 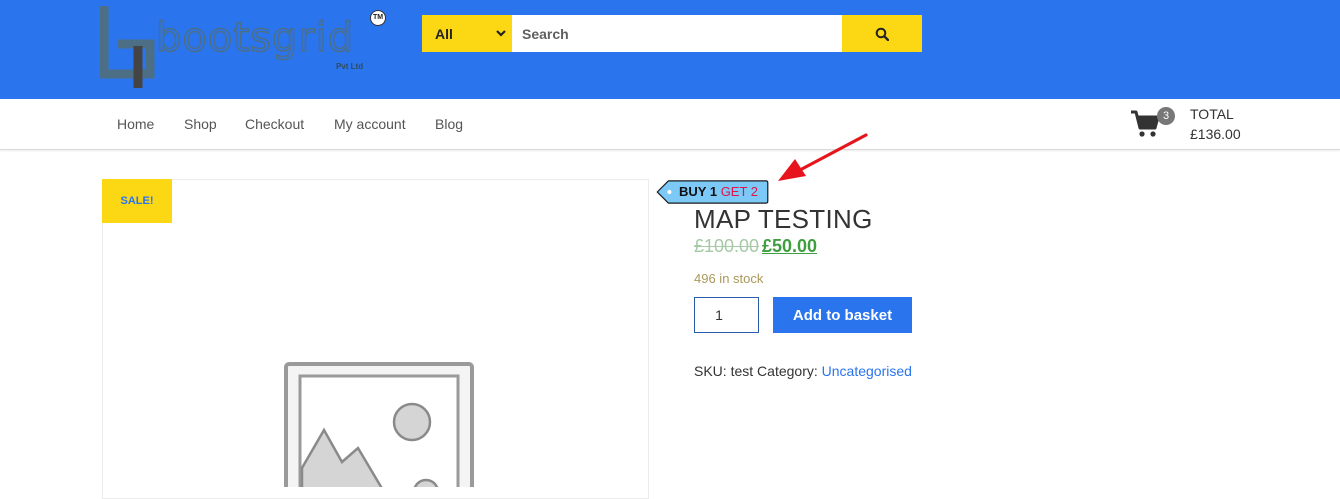 What do you see at coordinates (135, 124) in the screenshot?
I see `nav-item-home: Home` at bounding box center [135, 124].